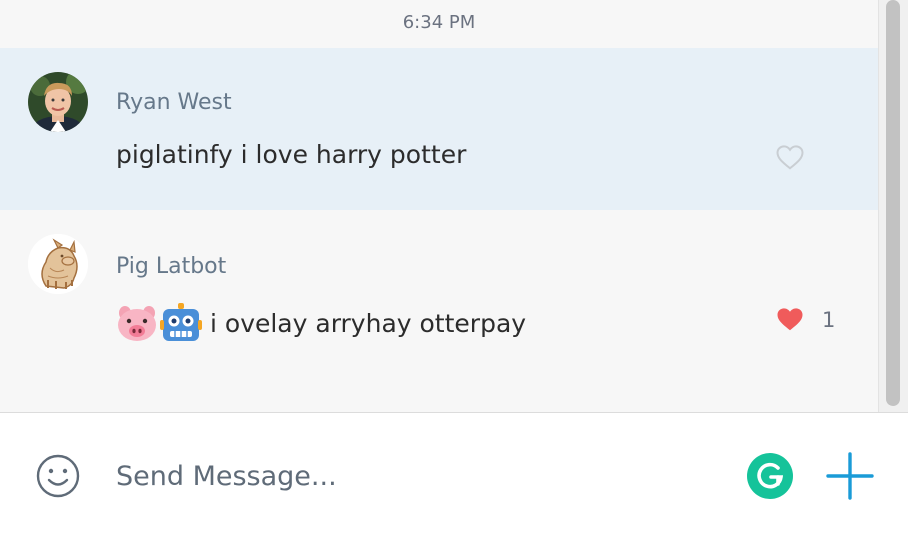  I want to click on message-text: i ovelay arryhay otterpay, so click(368, 323).